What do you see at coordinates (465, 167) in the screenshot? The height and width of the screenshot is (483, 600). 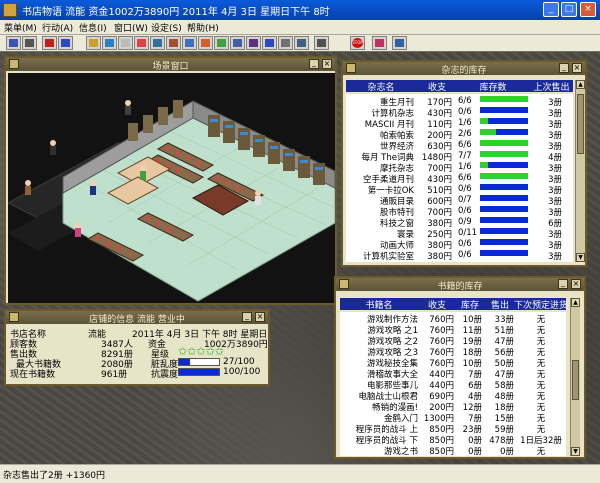 I see `magazine-stock: 1/6` at bounding box center [465, 167].